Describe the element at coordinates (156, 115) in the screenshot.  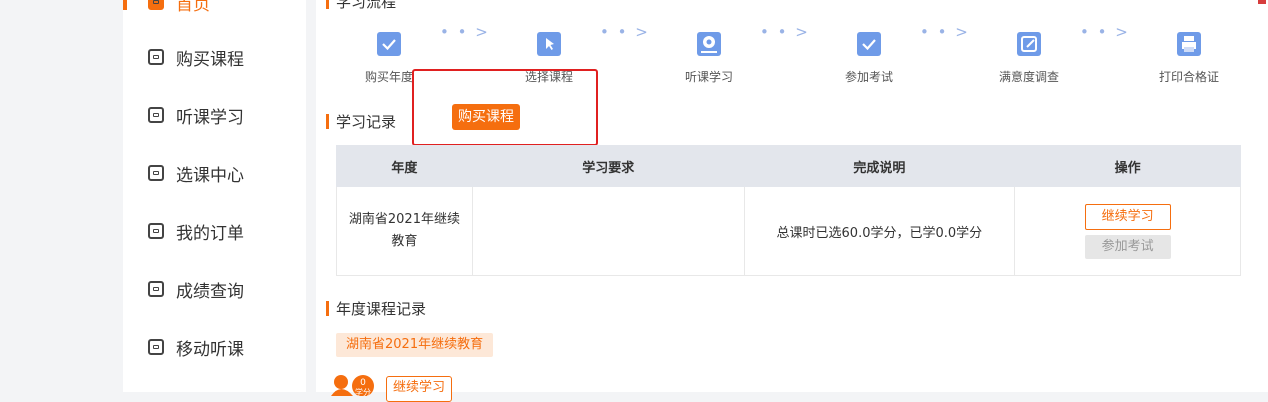
I see `video-icon` at that location.